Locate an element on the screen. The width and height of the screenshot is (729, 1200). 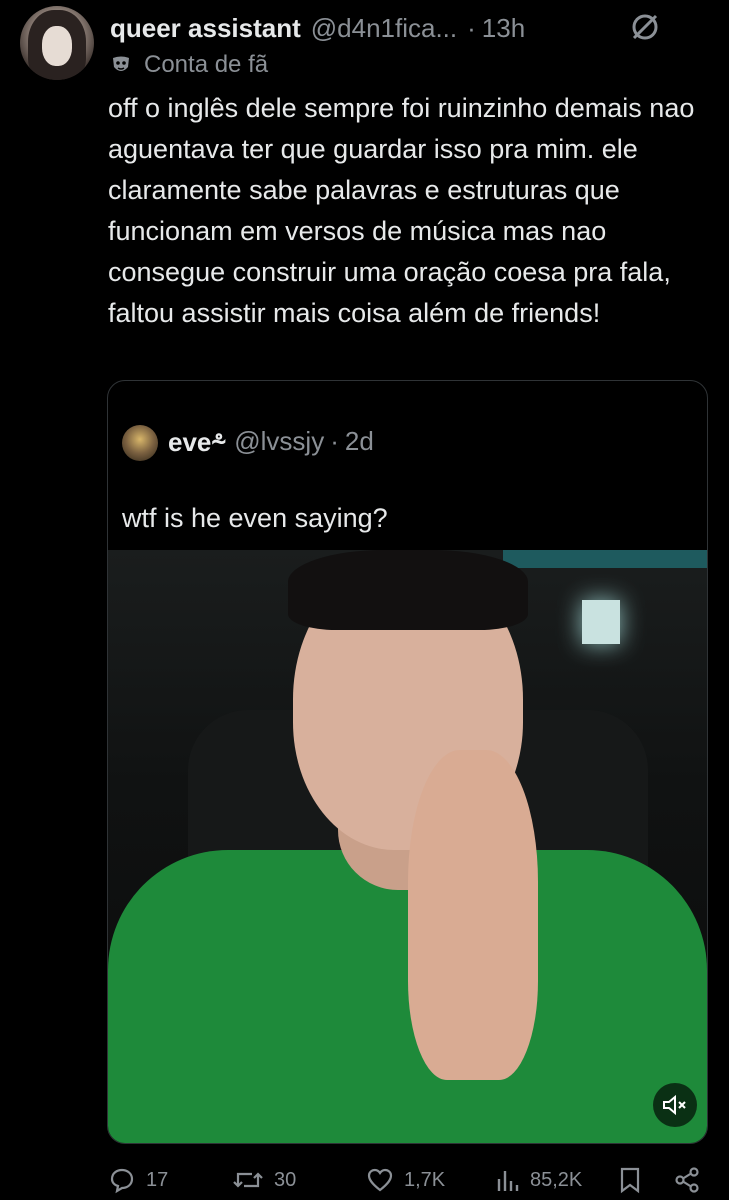
fan-account-label-row: Conta de fã is located at coordinates (189, 65).